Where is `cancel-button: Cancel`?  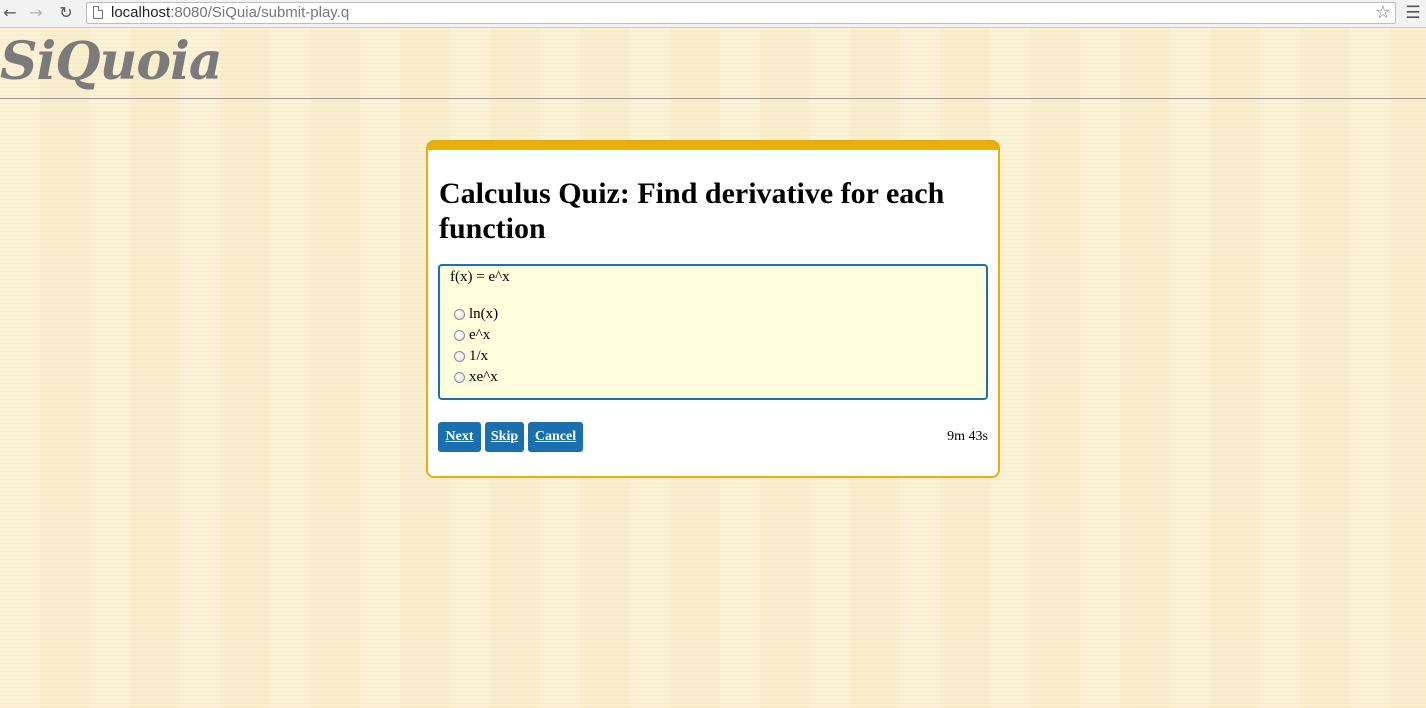 cancel-button: Cancel is located at coordinates (555, 437).